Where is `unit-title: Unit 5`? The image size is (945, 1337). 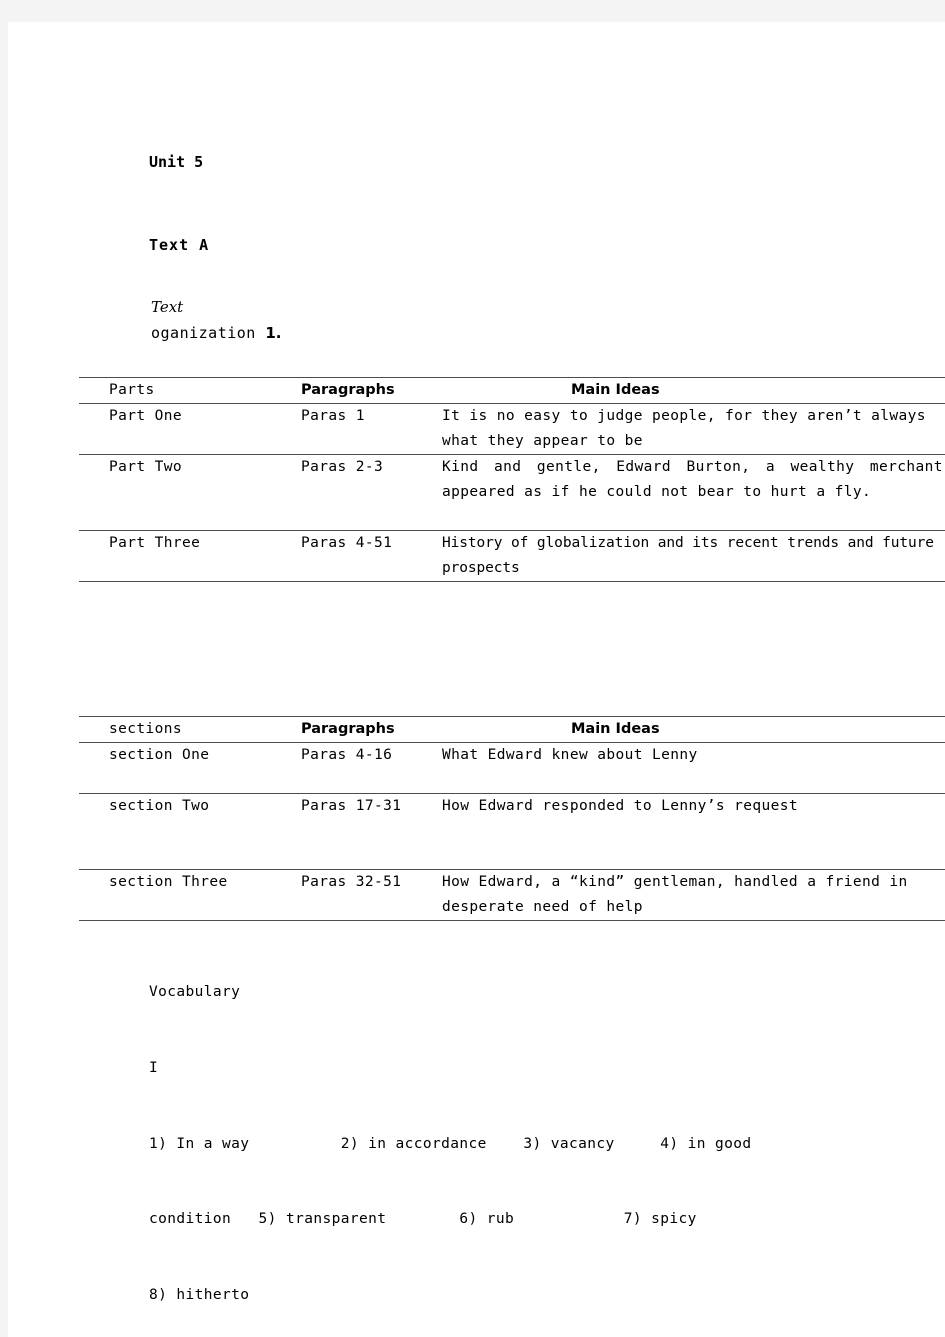 unit-title: Unit 5 is located at coordinates (176, 162).